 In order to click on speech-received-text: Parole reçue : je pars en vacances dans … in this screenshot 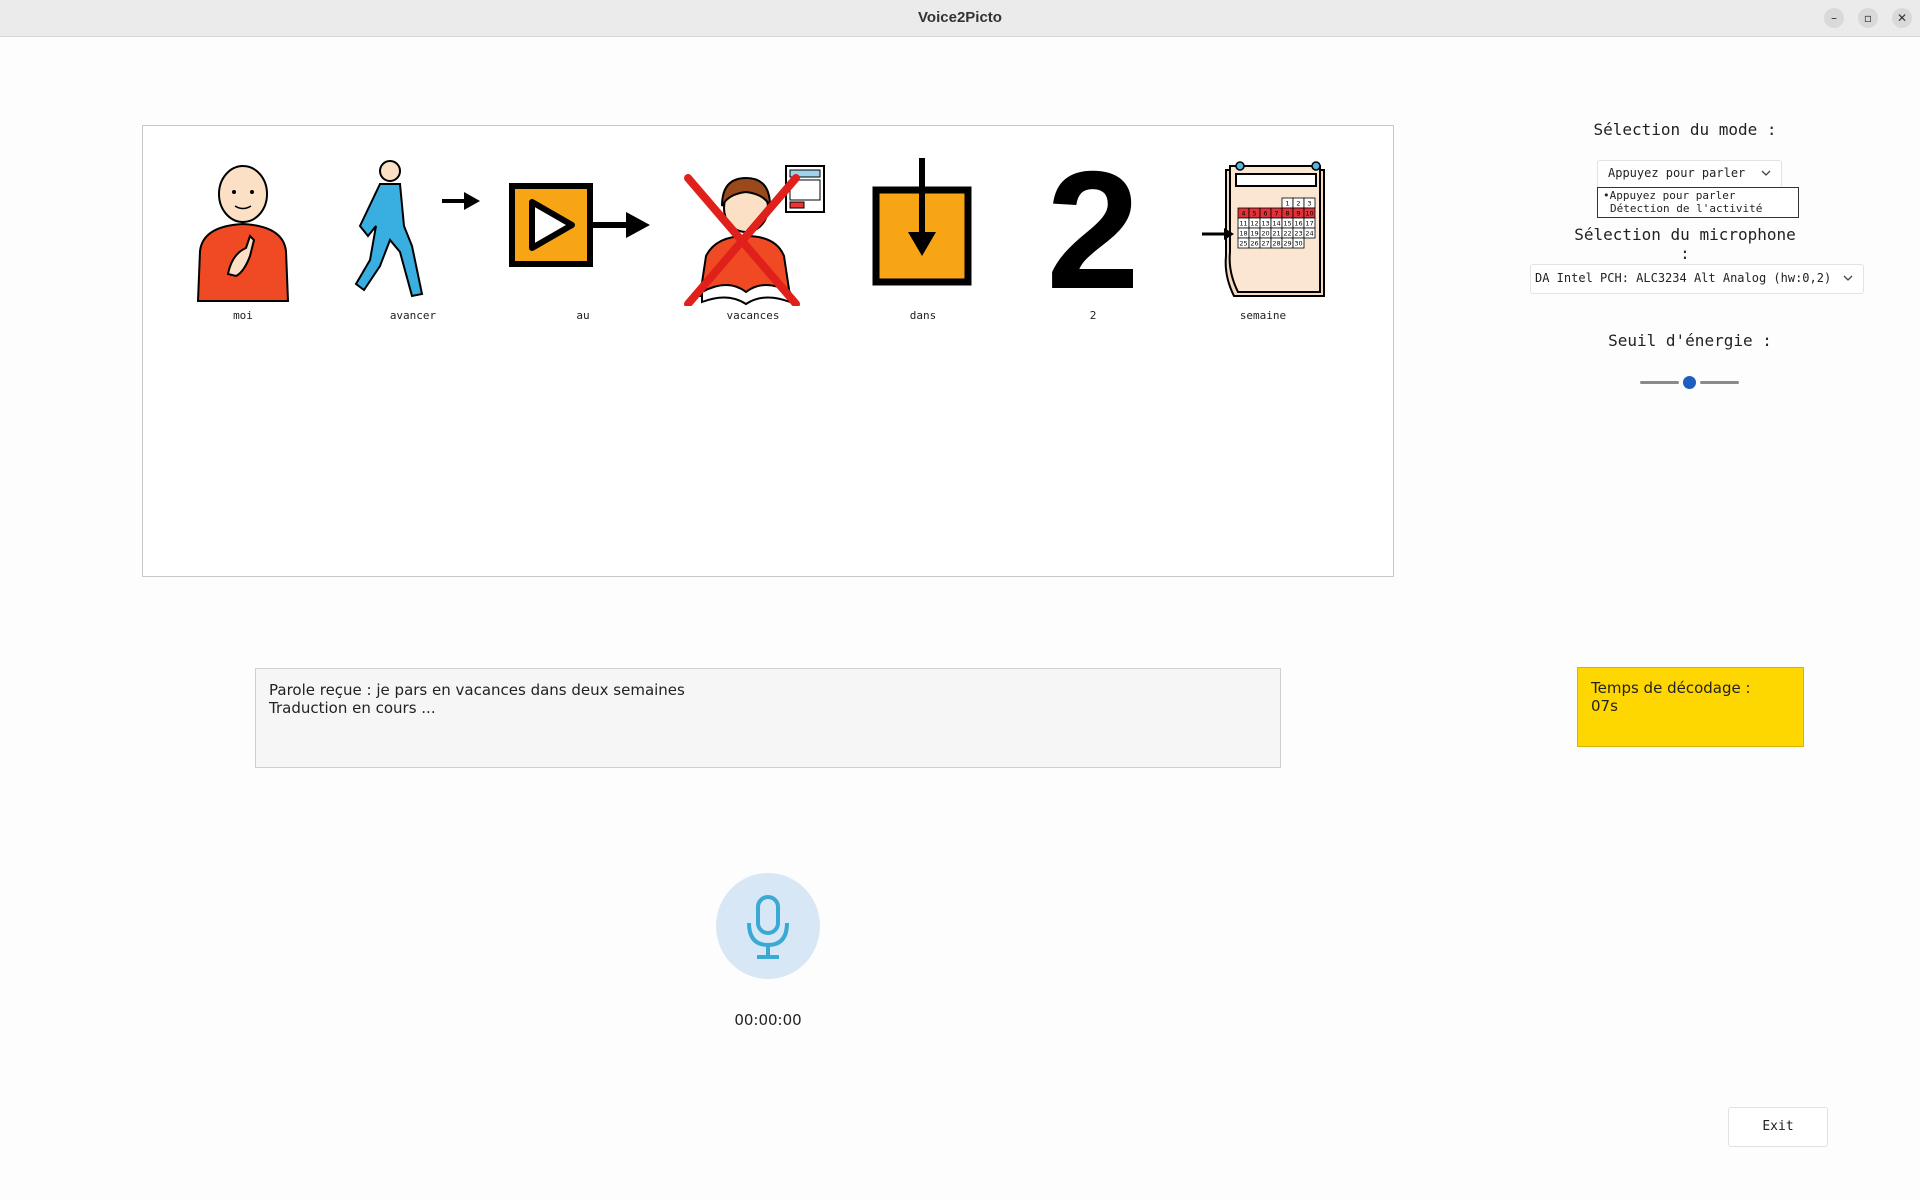, I will do `click(477, 690)`.